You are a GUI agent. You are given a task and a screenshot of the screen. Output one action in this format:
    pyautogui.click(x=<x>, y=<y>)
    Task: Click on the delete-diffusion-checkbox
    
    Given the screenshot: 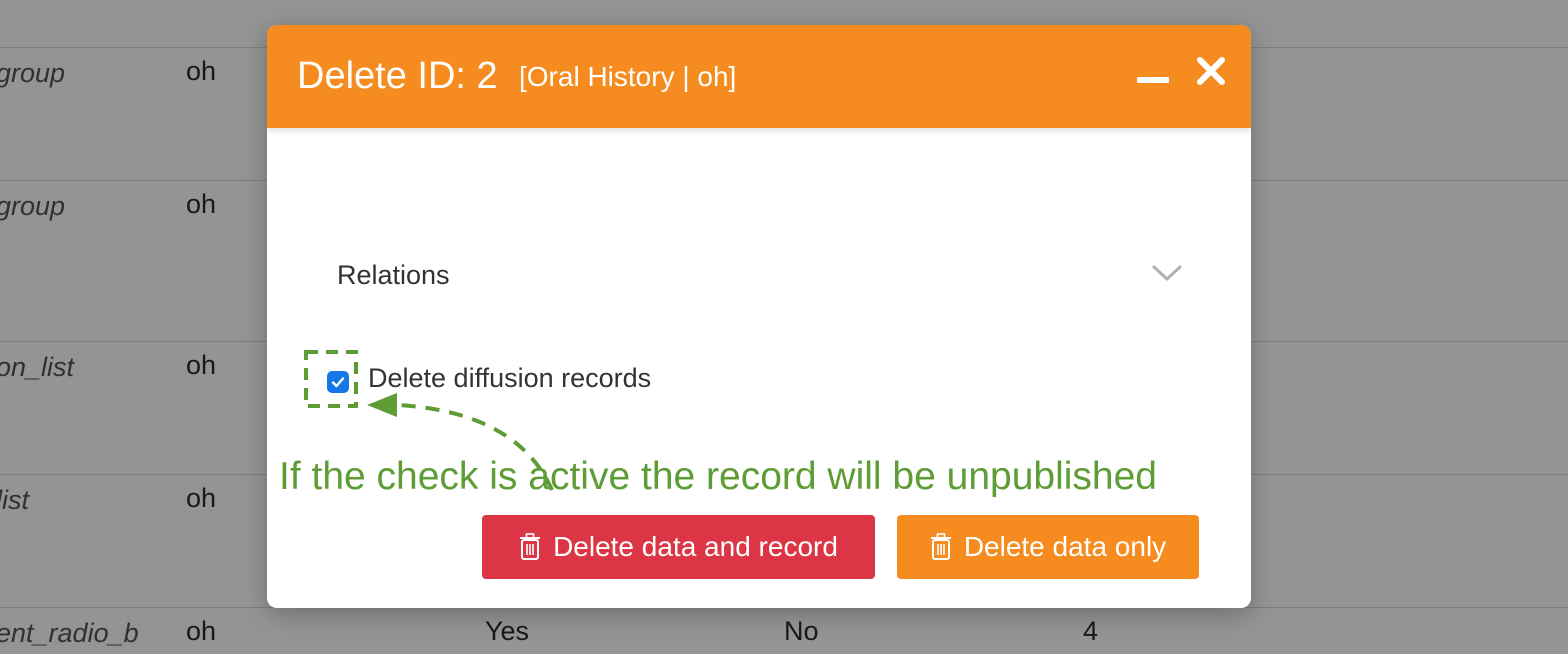 What is the action you would take?
    pyautogui.click(x=338, y=382)
    